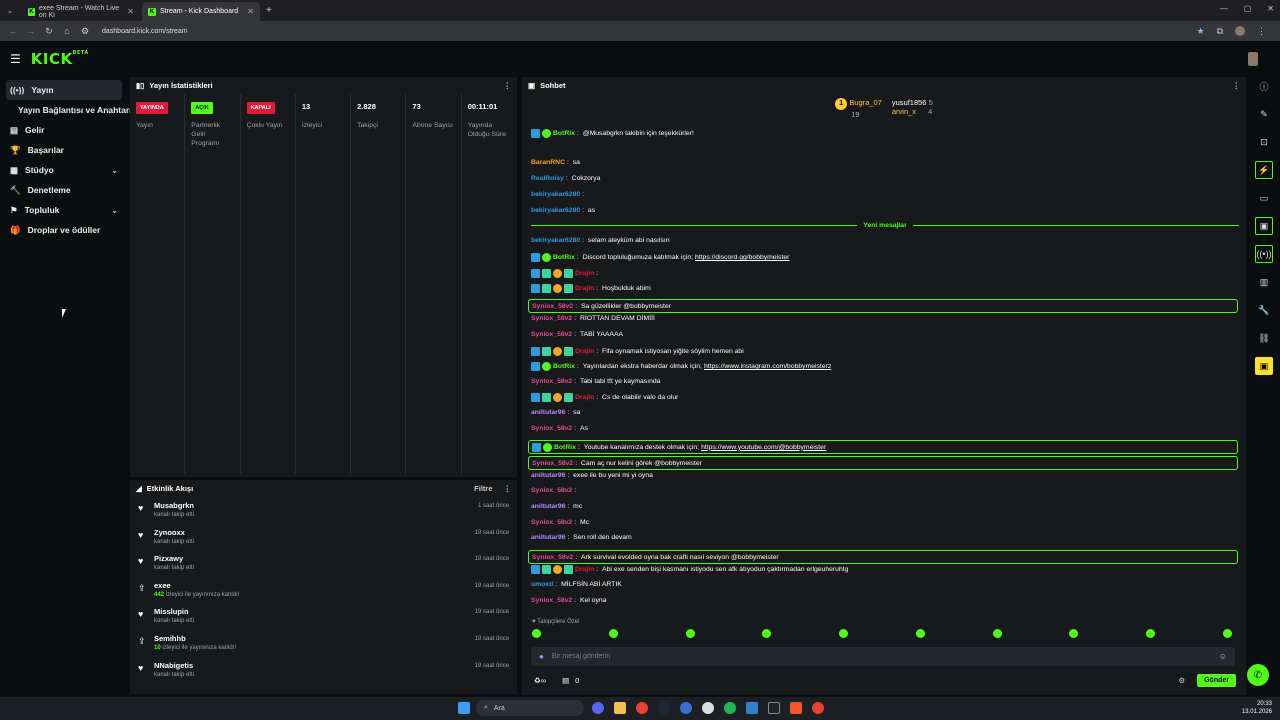 The width and height of the screenshot is (1280, 720). I want to click on chat-input: ● Bir mesaj gönderin ☺, so click(883, 656).